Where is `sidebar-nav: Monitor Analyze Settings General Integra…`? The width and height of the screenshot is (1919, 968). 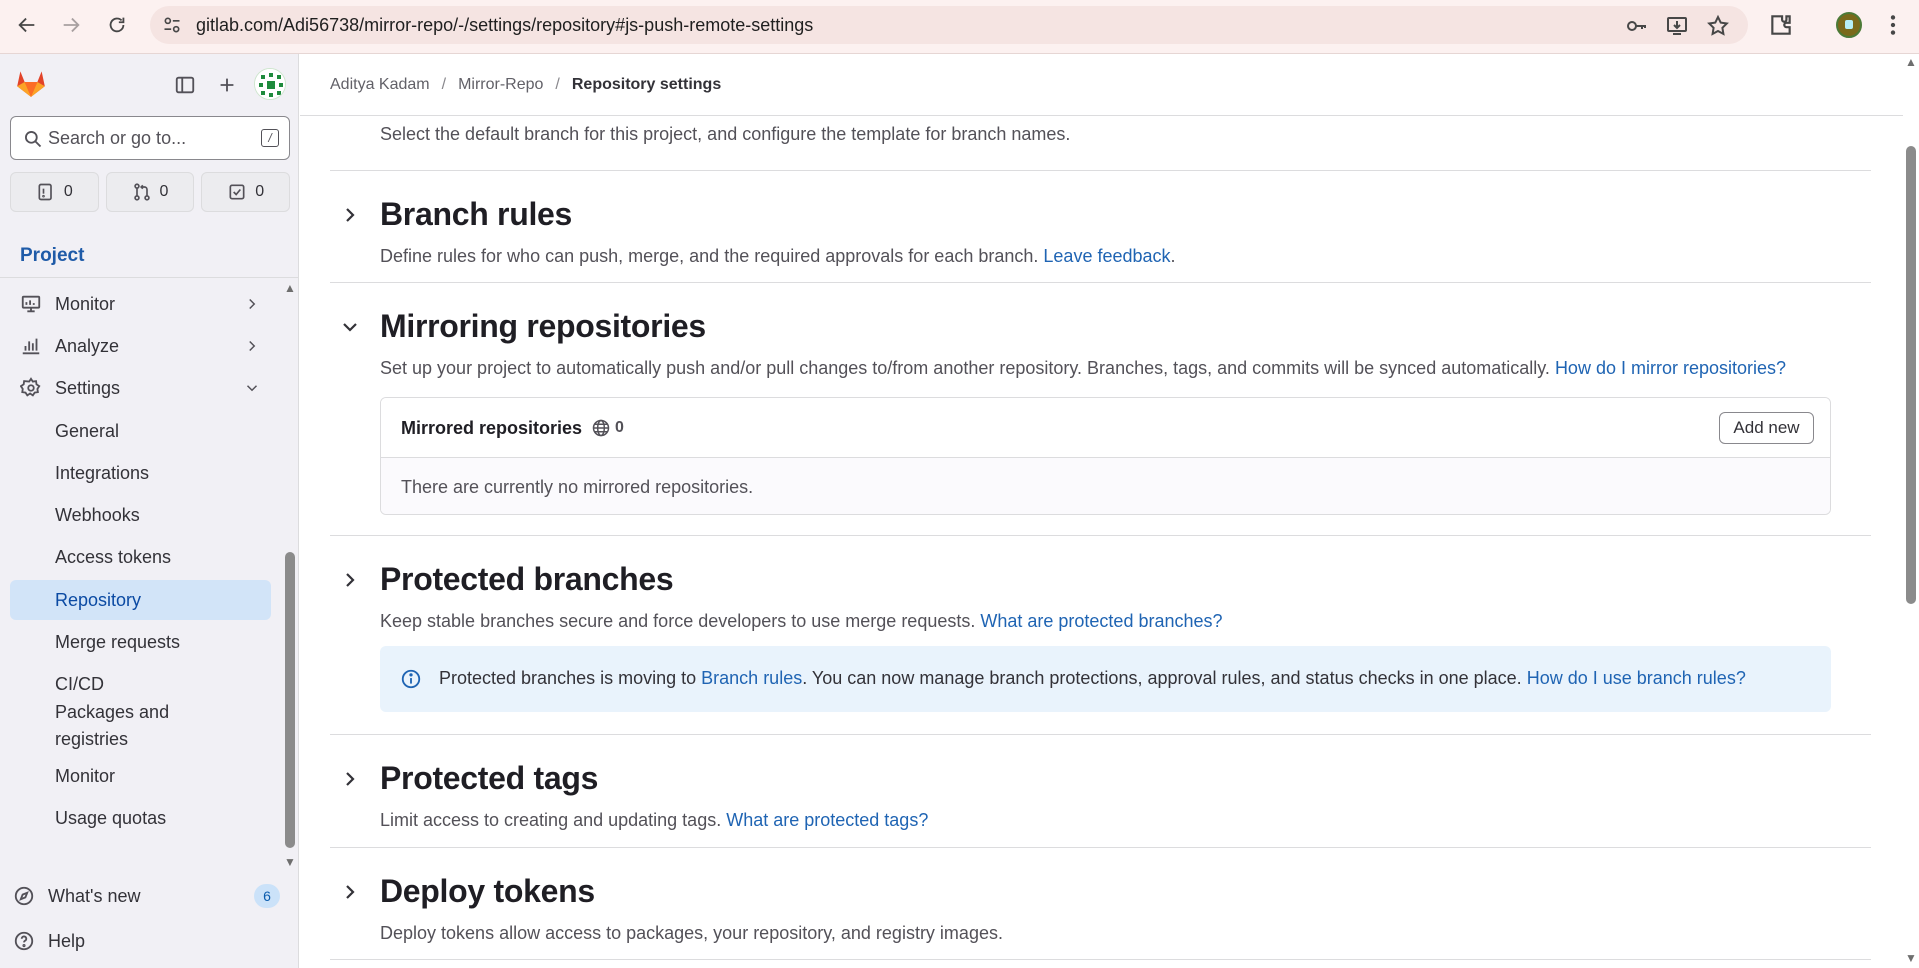
sidebar-nav: Monitor Analyze Settings General Integra… is located at coordinates (149, 597).